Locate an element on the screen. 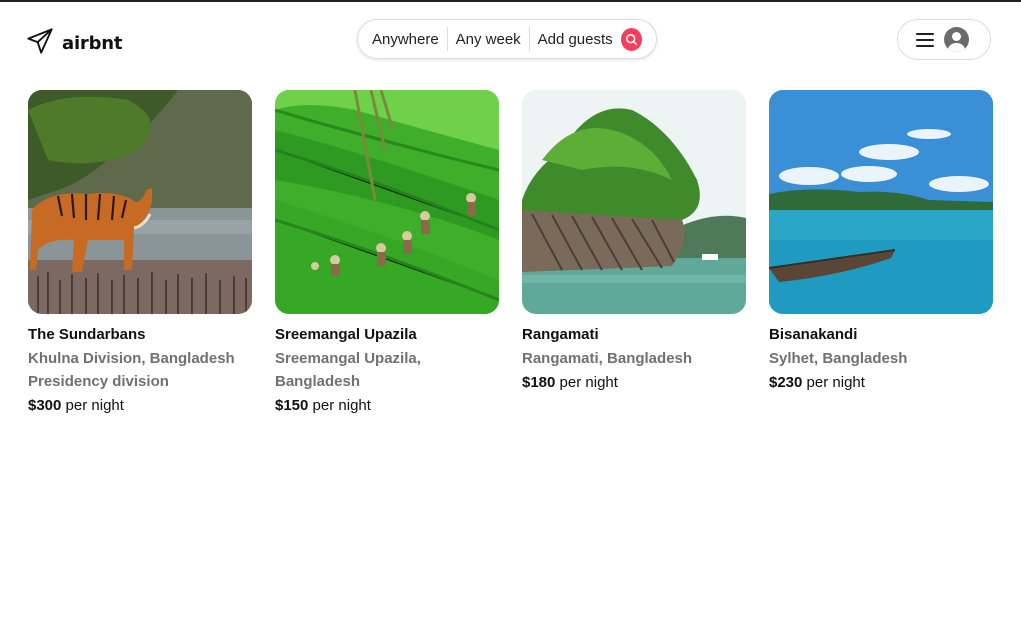 This screenshot has height=619, width=1021. paper-plane-icon is located at coordinates (40, 43).